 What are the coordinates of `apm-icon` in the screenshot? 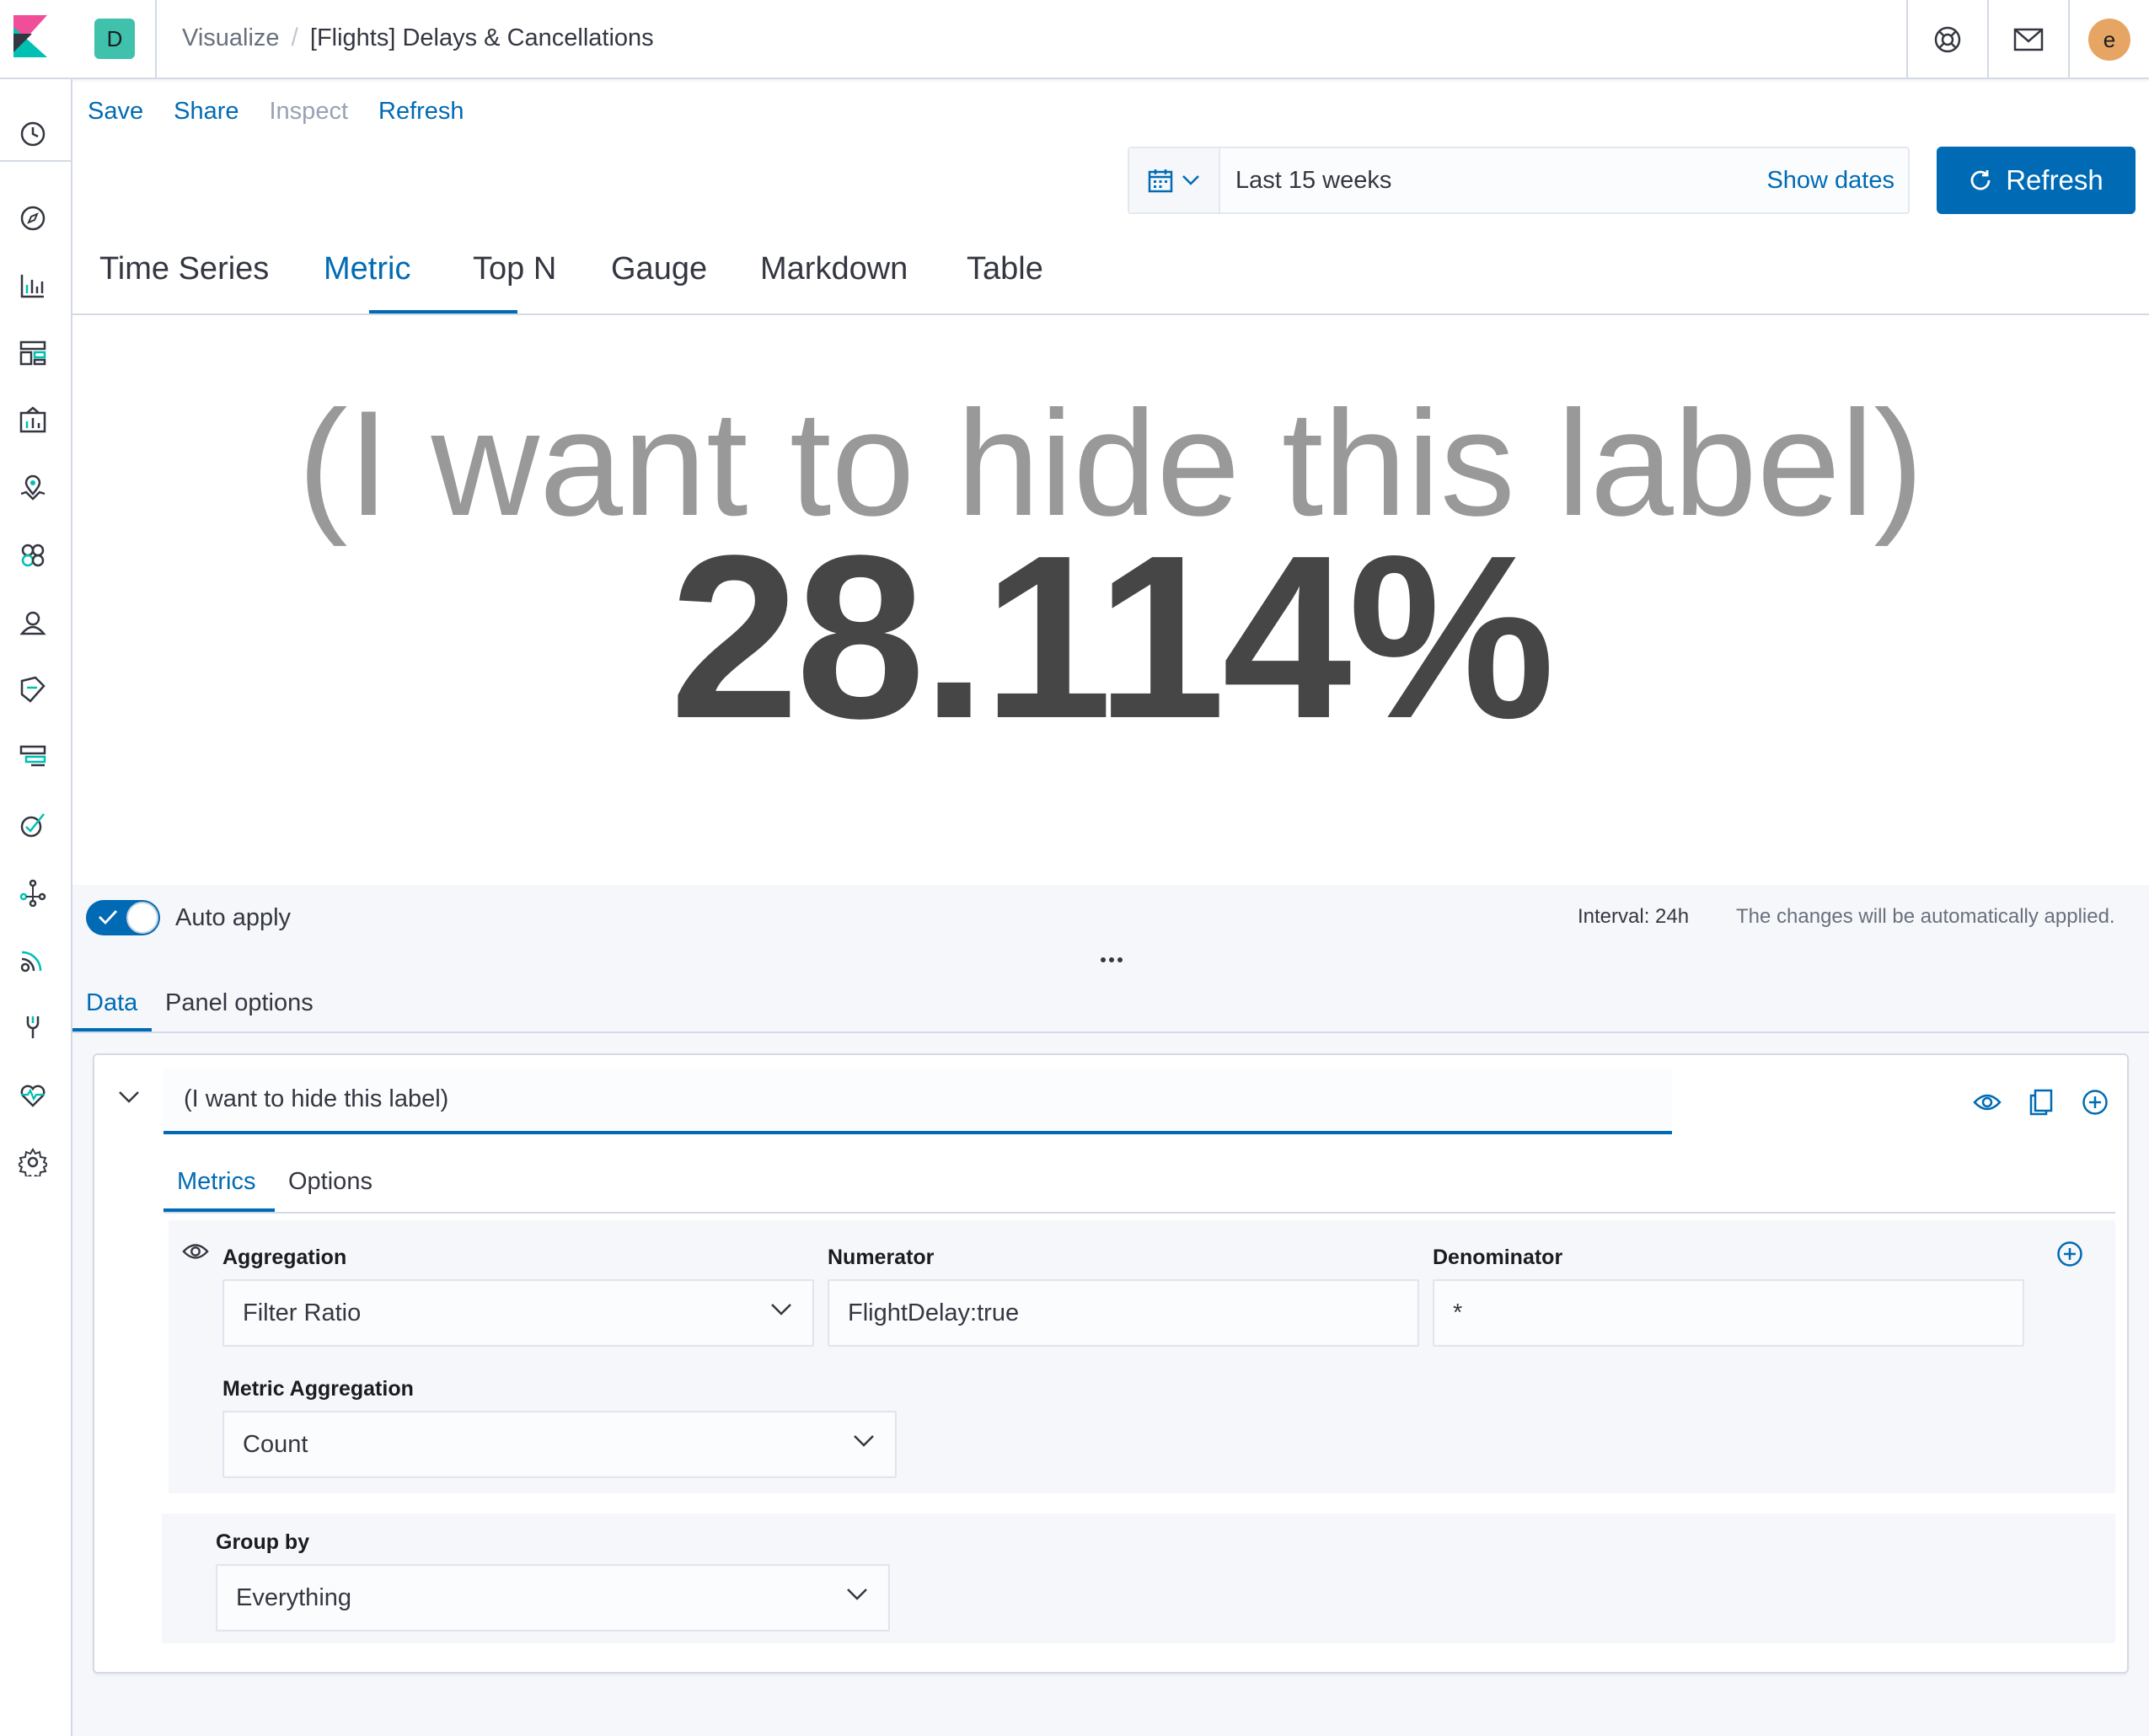 It's located at (33, 758).